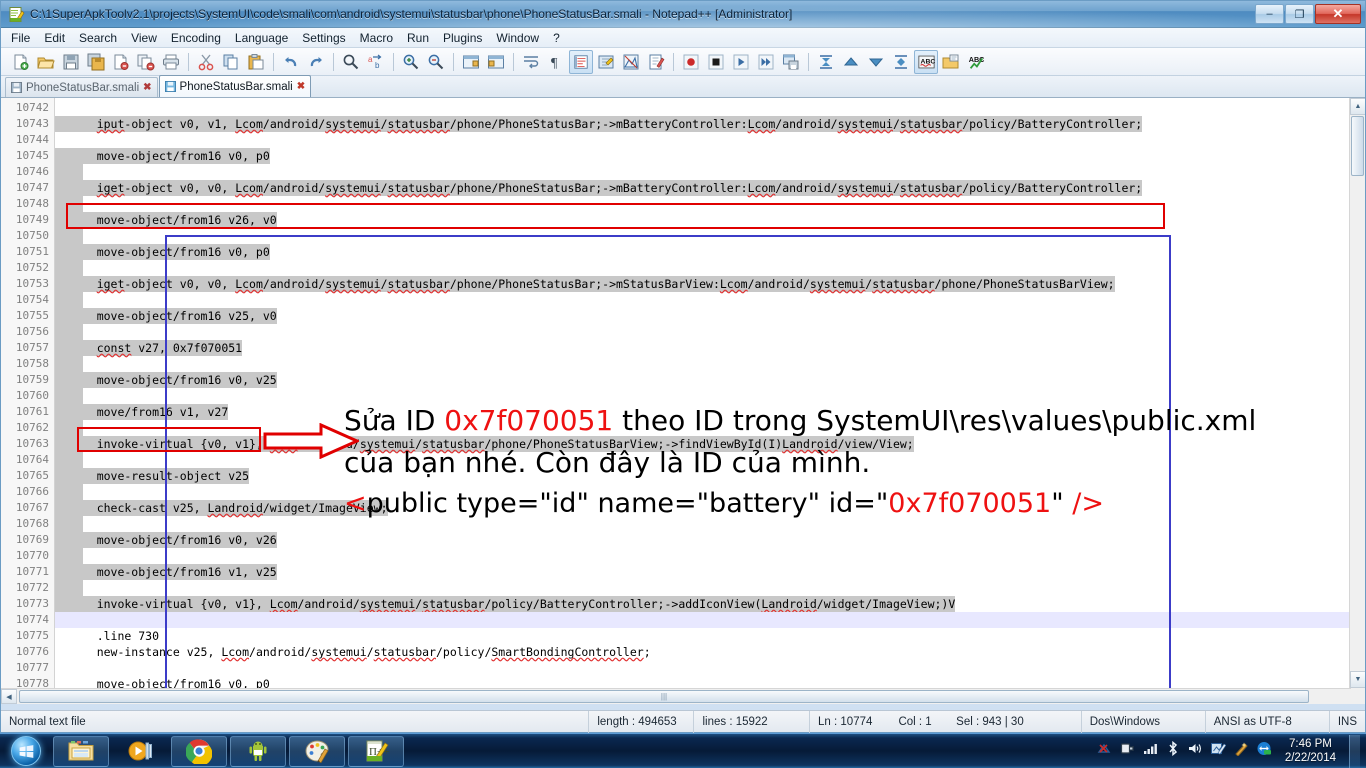 The height and width of the screenshot is (768, 1366). What do you see at coordinates (1357, 106) in the screenshot?
I see `scroll-up-arrow-icon: ▲` at bounding box center [1357, 106].